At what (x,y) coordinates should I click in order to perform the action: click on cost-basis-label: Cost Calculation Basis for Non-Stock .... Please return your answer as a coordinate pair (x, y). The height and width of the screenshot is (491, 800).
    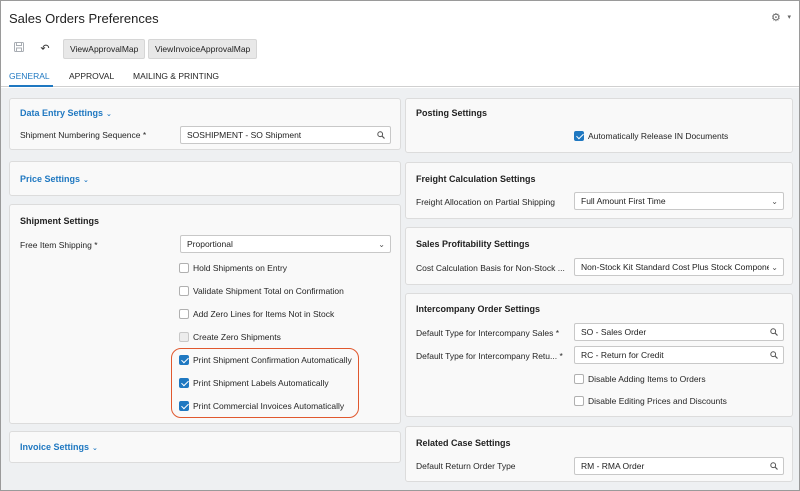
    Looking at the image, I should click on (490, 268).